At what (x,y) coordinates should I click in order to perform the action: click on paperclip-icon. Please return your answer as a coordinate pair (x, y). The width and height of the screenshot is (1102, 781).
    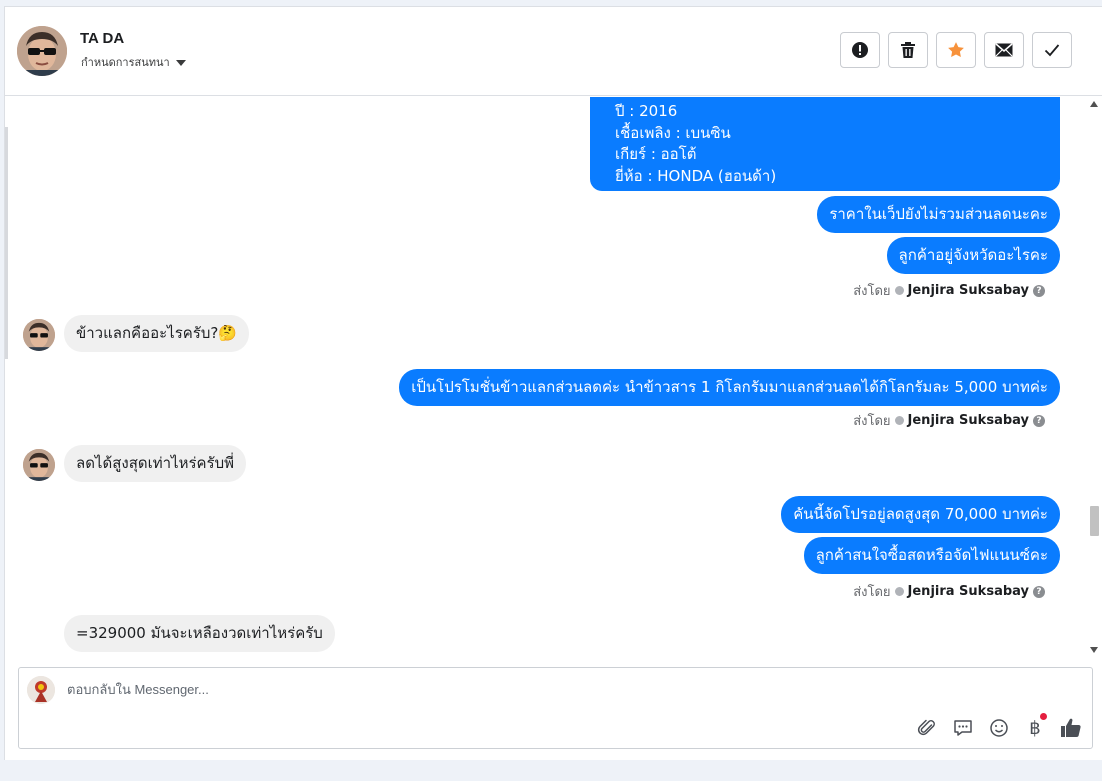
    Looking at the image, I should click on (926, 727).